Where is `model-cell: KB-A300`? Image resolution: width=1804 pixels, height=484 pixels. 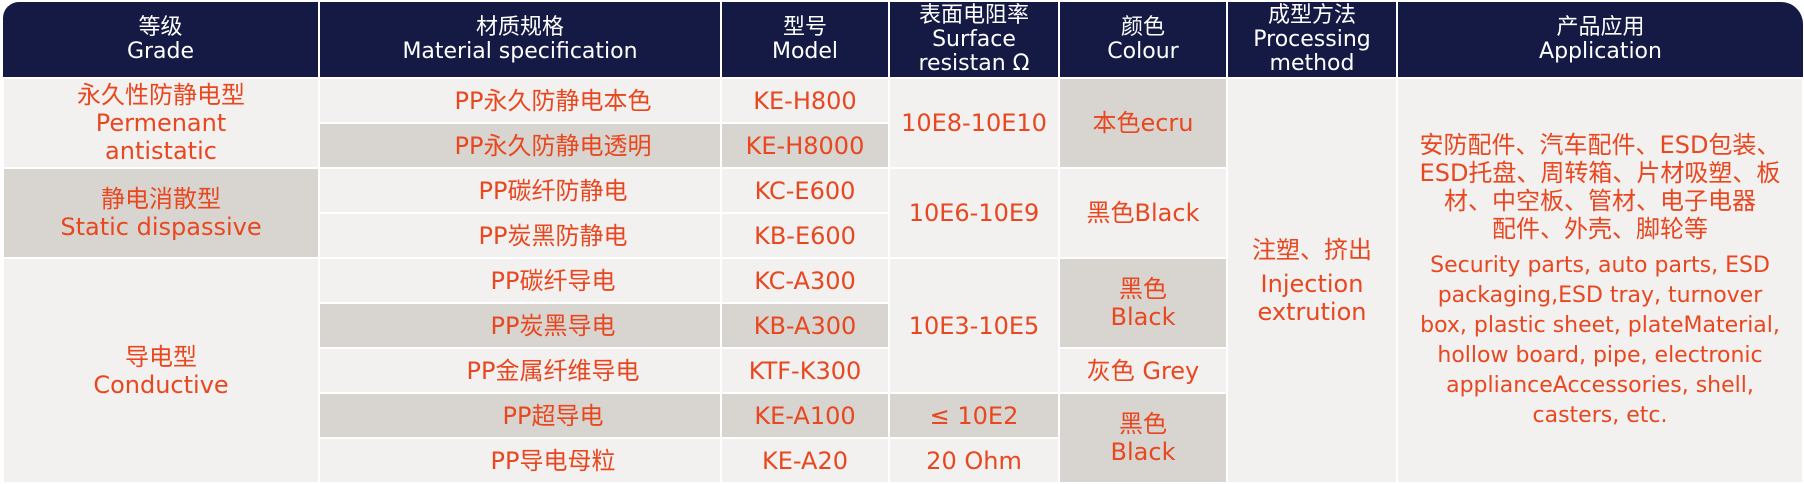
model-cell: KB-A300 is located at coordinates (805, 325).